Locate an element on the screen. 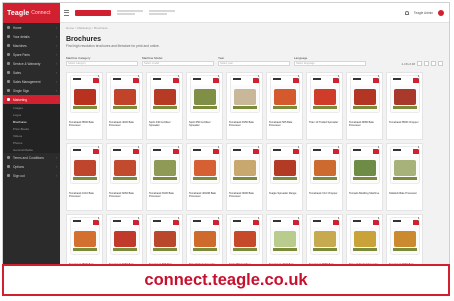 The height and width of the screenshot is (301, 454). sidebar-item: Options › is located at coordinates (31, 166).